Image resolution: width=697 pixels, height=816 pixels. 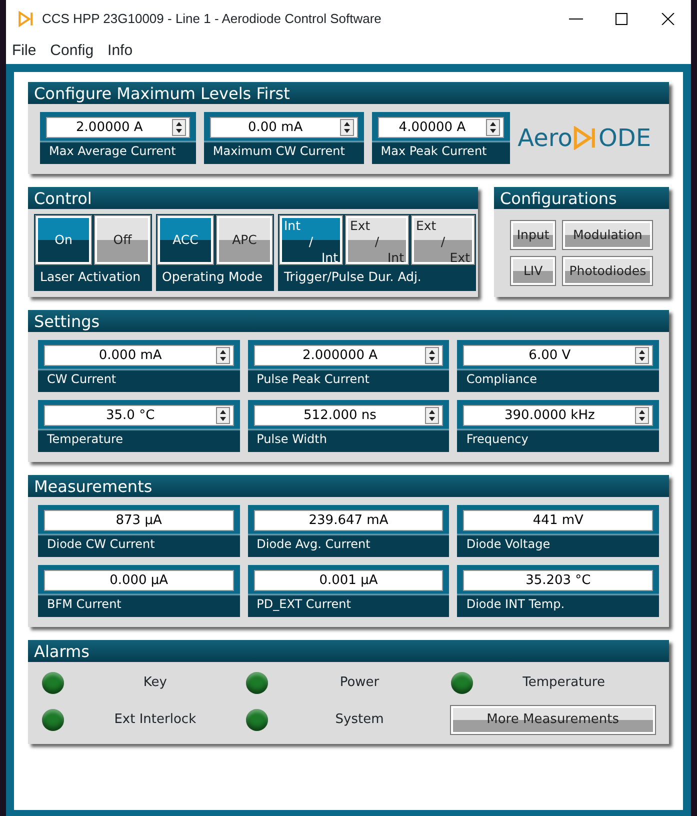 I want to click on readout-field: 35.203 °C, so click(x=558, y=580).